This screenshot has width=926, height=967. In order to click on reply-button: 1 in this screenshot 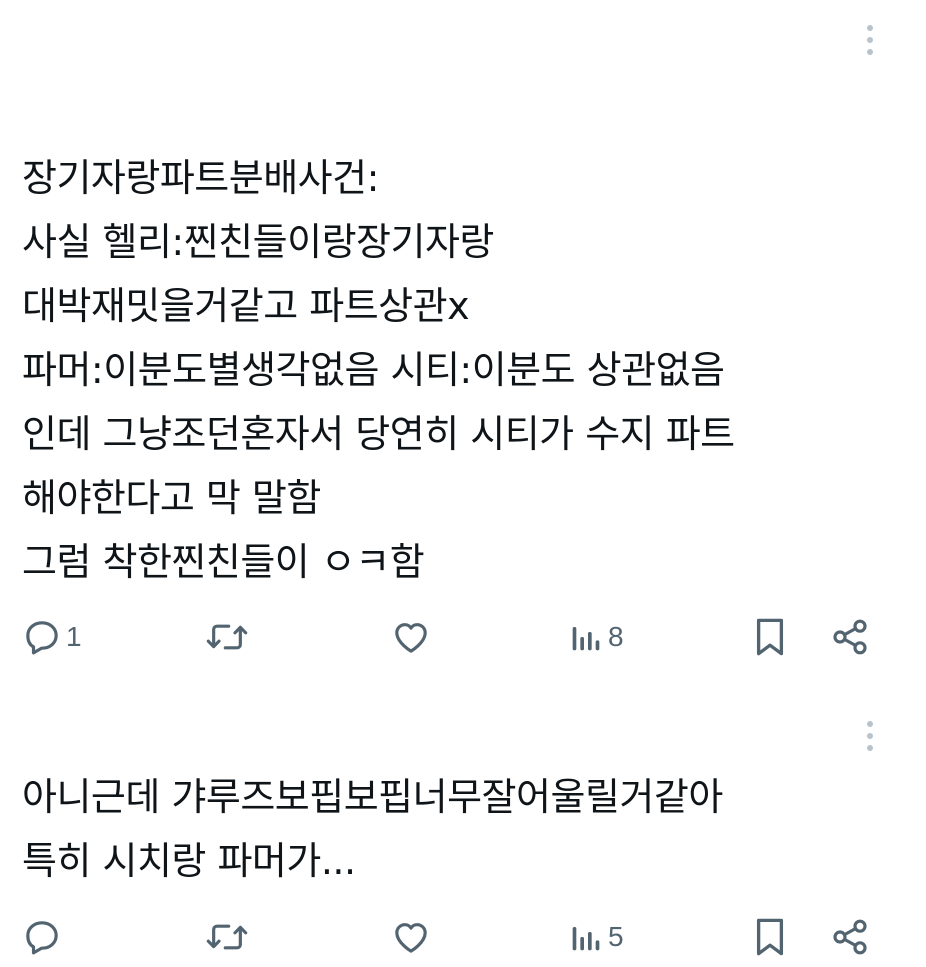, I will do `click(52, 637)`.